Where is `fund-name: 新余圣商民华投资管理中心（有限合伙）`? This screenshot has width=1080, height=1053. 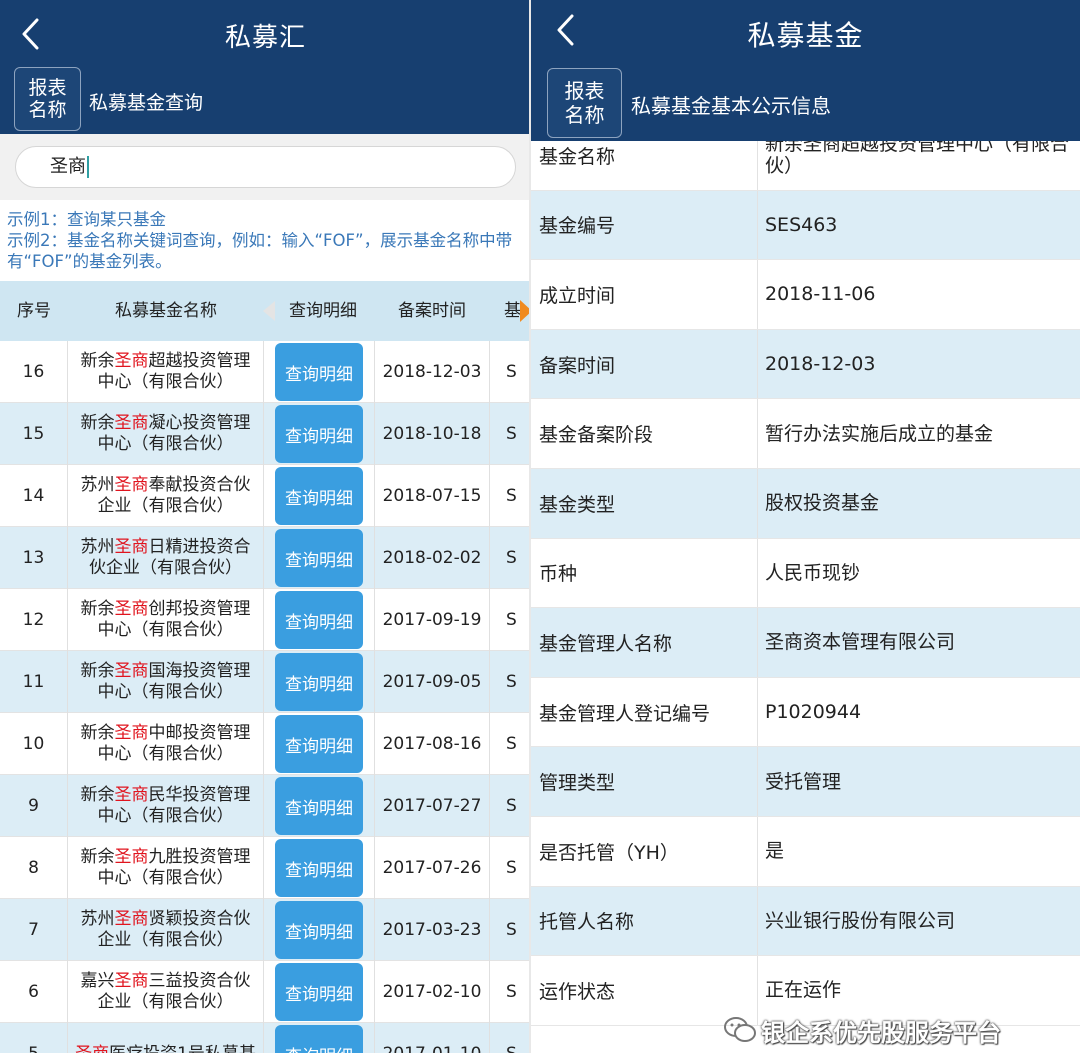 fund-name: 新余圣商民华投资管理中心（有限合伙） is located at coordinates (166, 806).